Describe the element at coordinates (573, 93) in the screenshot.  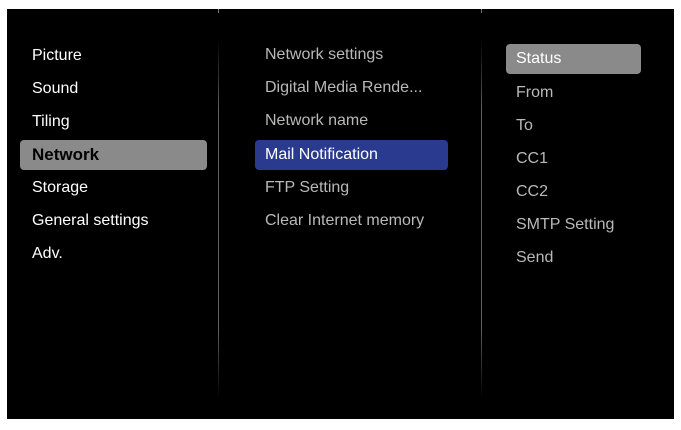
I see `option-item-from: From` at that location.